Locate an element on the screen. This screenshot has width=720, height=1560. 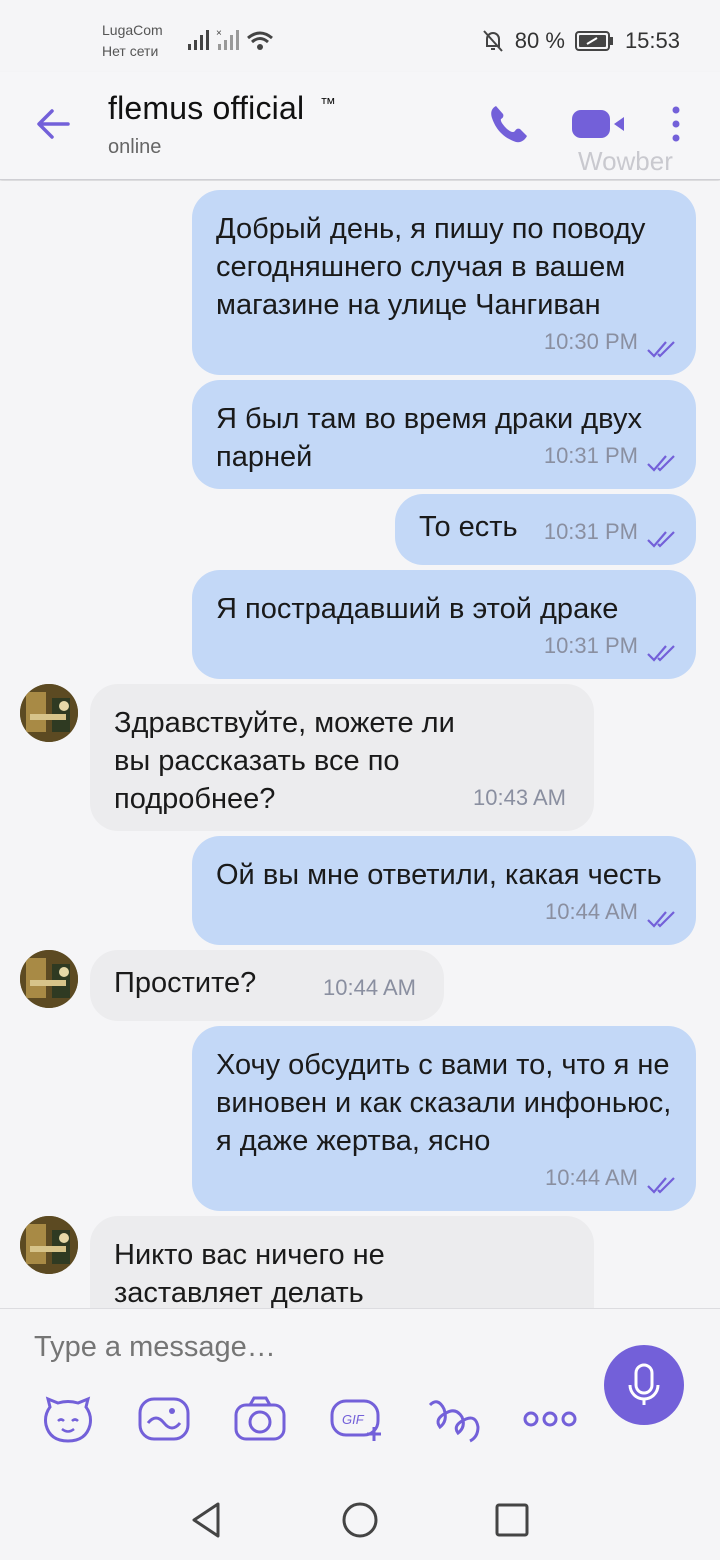
message-text: Никто вас ничего не заставляет делать is located at coordinates (249, 1273).